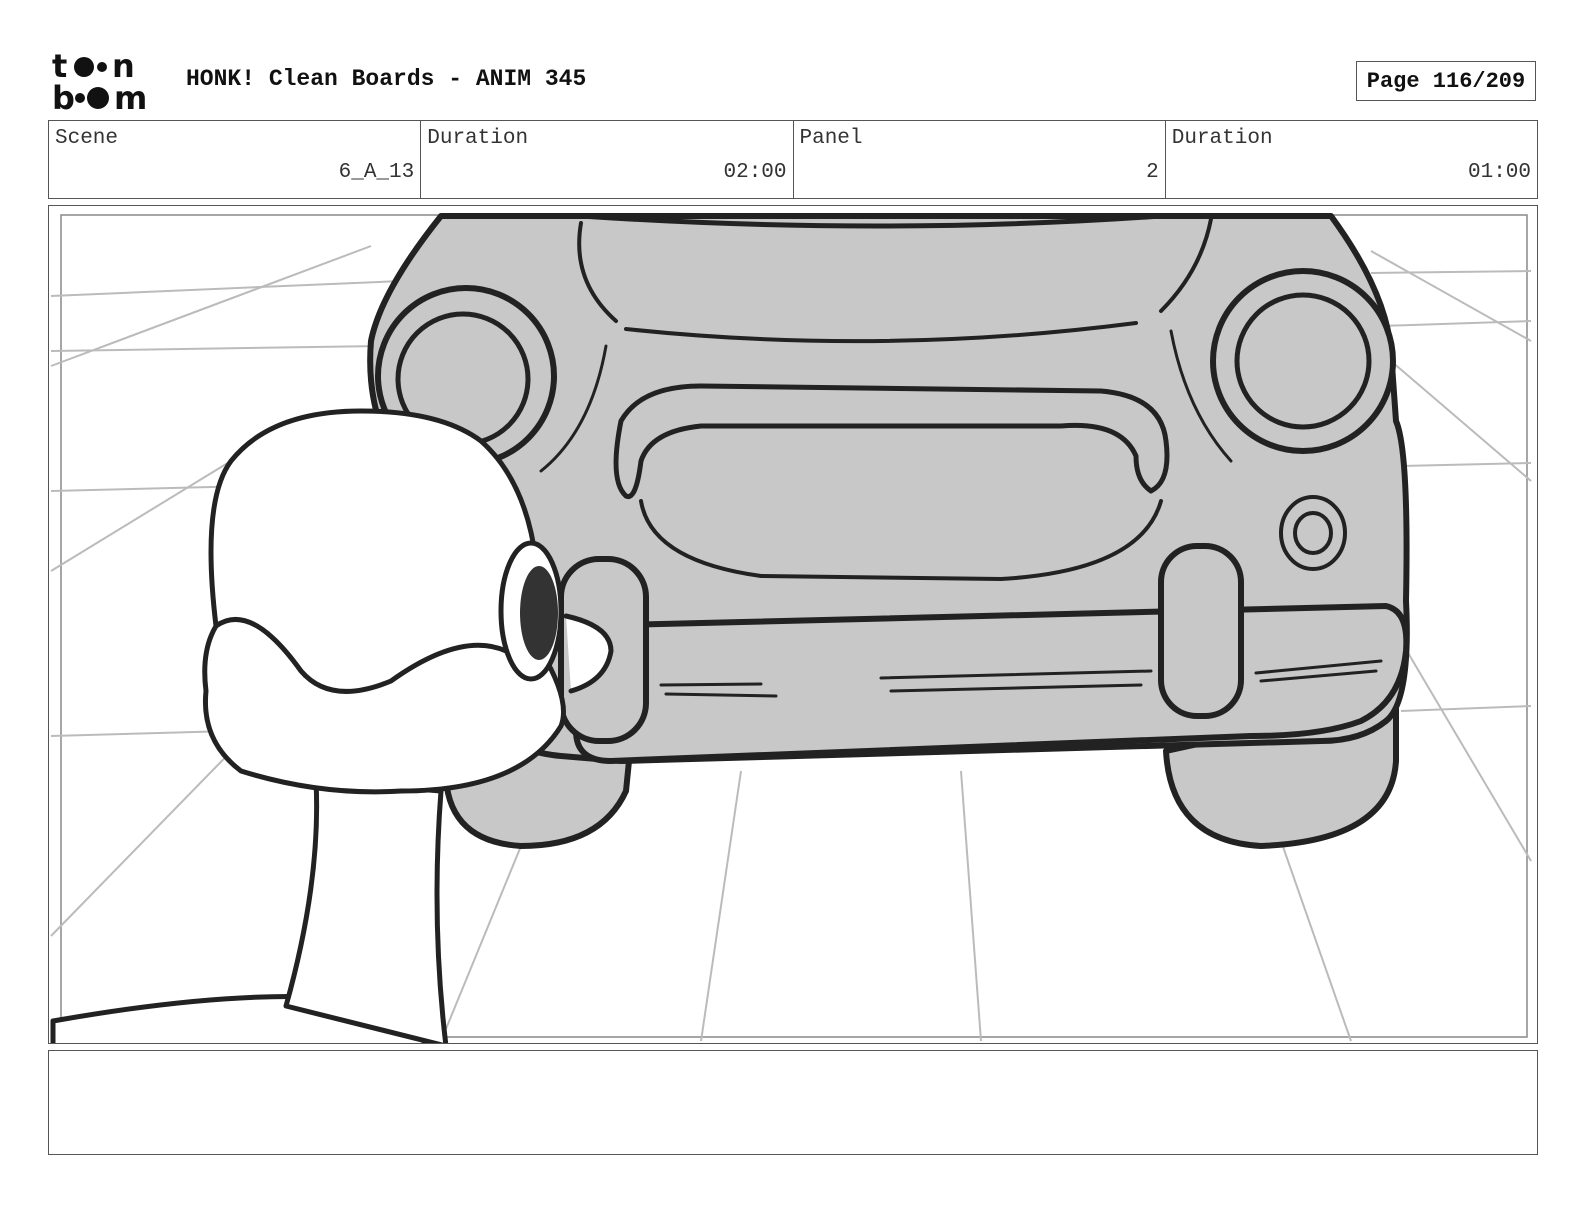 The height and width of the screenshot is (1224, 1584). Describe the element at coordinates (87, 138) in the screenshot. I see `scene-label: Scene` at that location.